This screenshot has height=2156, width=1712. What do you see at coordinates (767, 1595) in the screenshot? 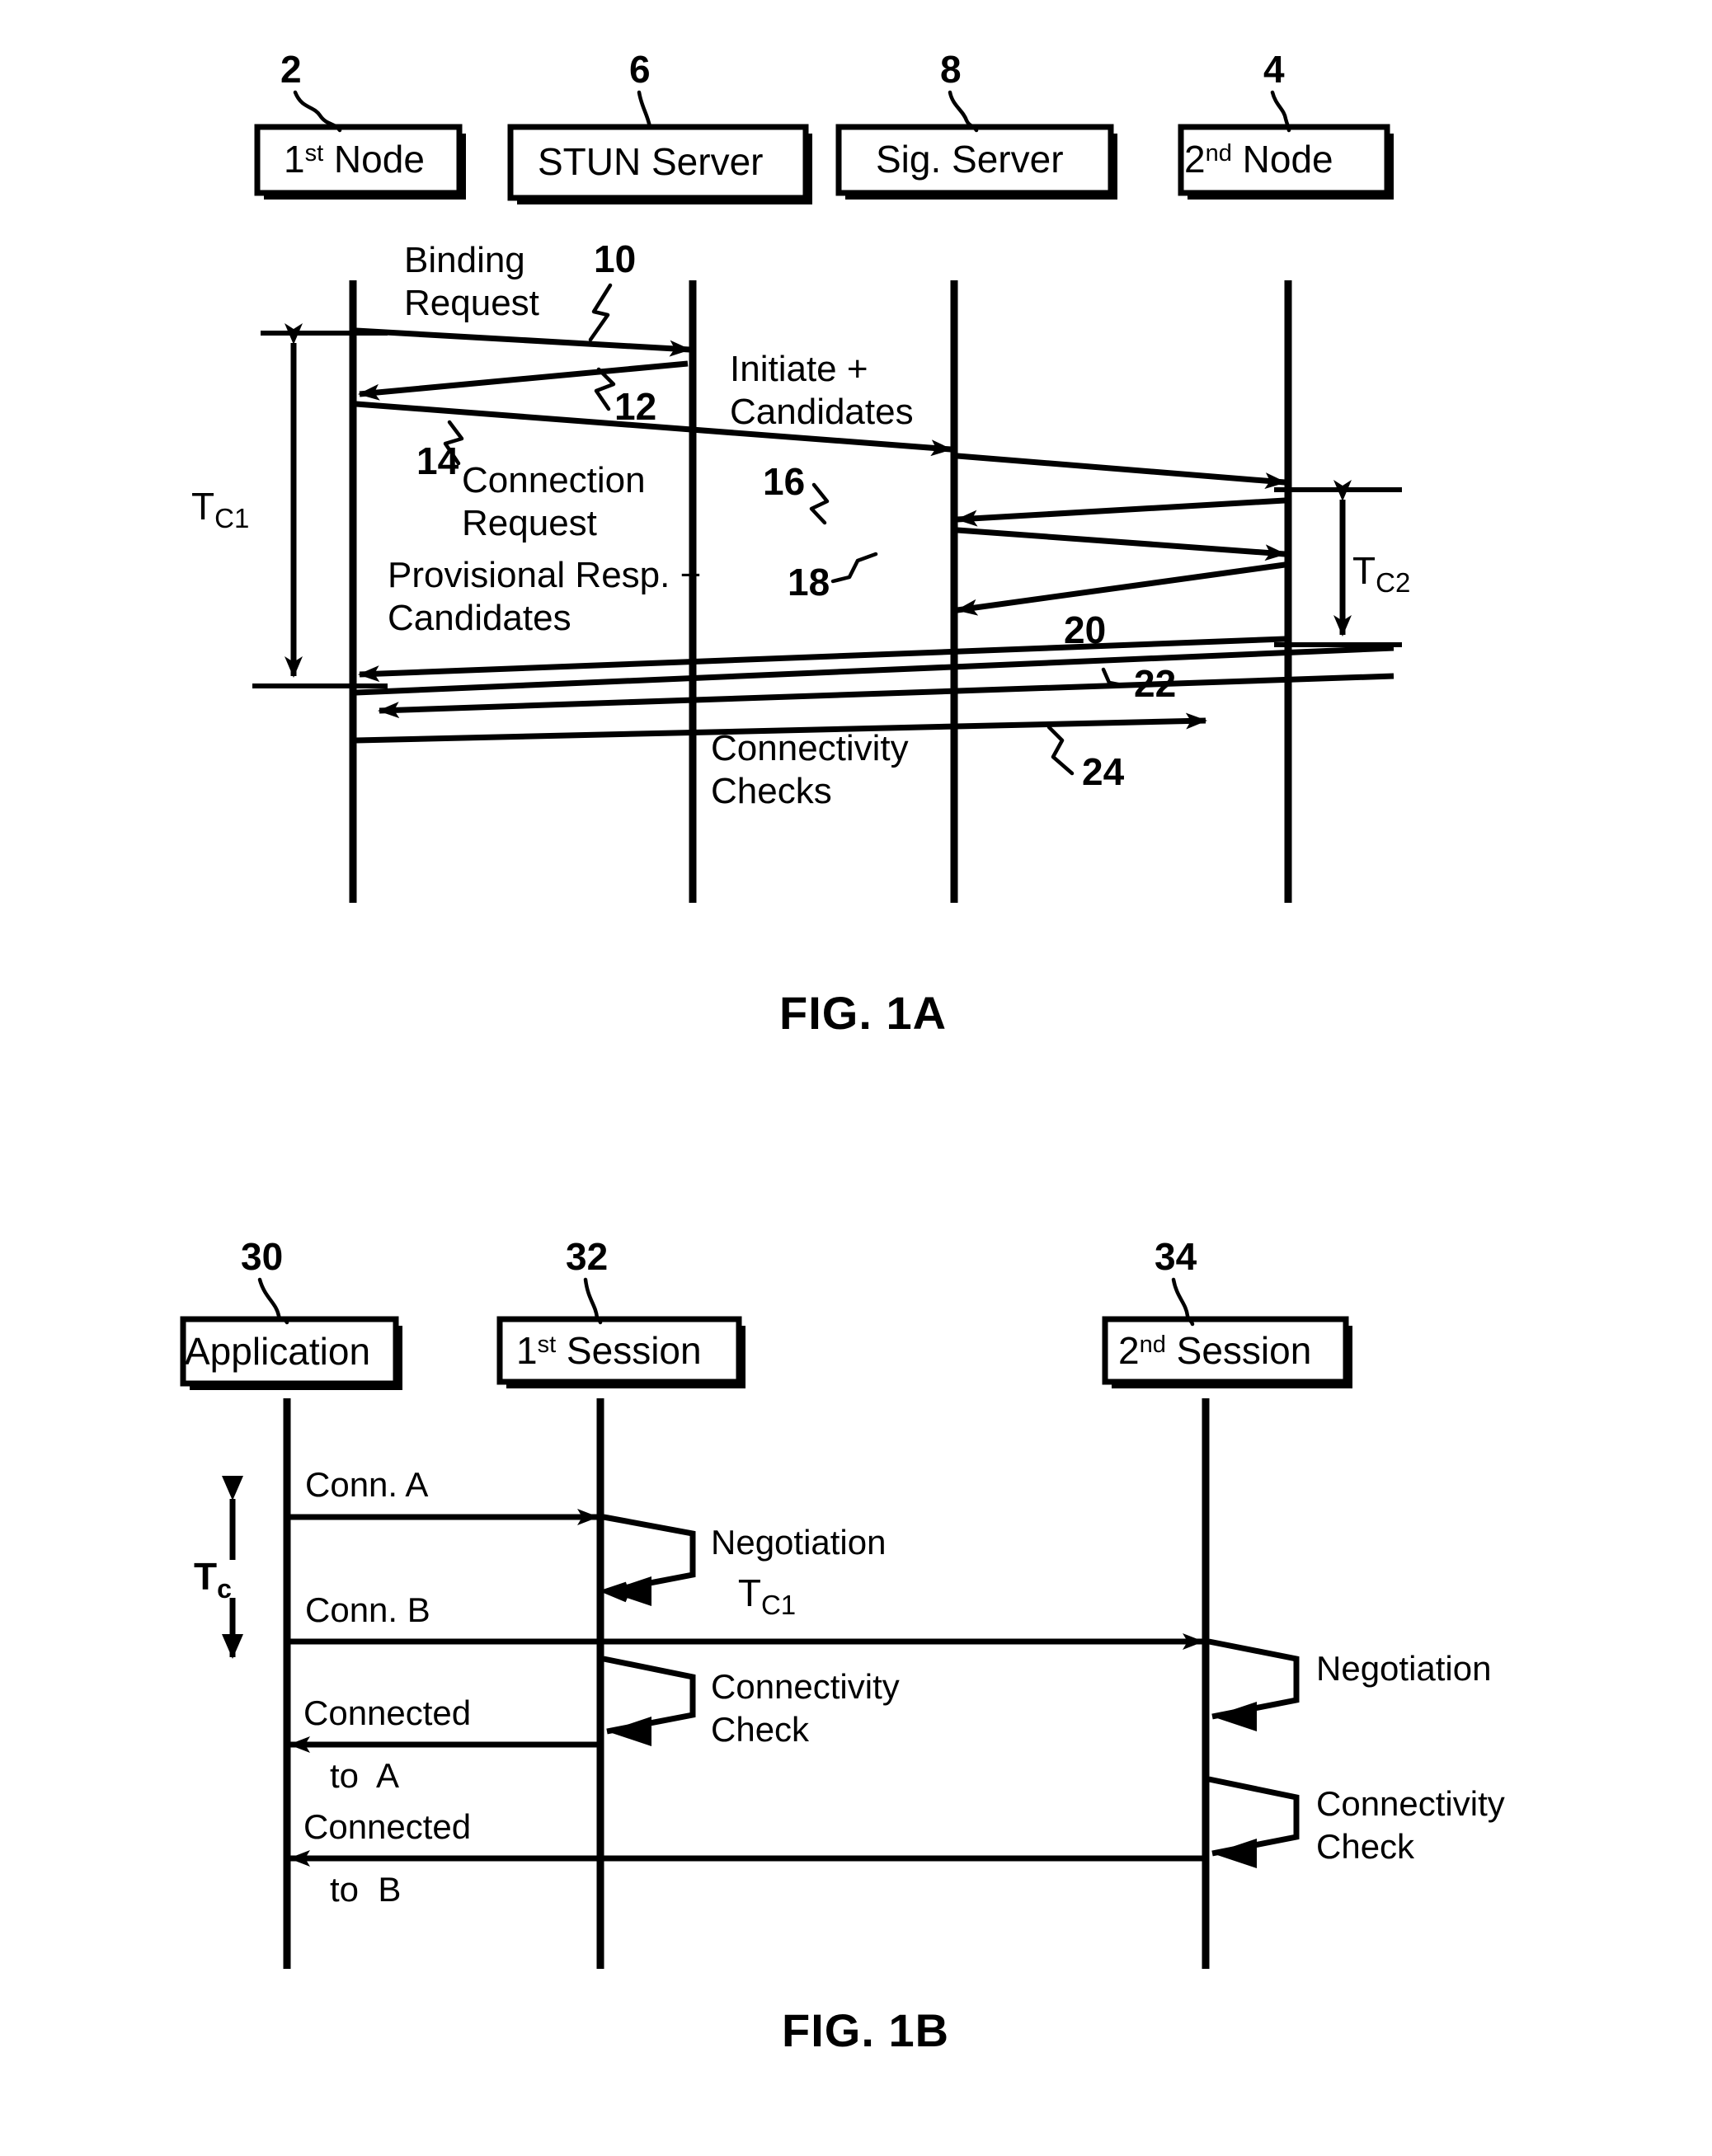
I see `self-loop-label-tc1: TC1` at bounding box center [767, 1595].